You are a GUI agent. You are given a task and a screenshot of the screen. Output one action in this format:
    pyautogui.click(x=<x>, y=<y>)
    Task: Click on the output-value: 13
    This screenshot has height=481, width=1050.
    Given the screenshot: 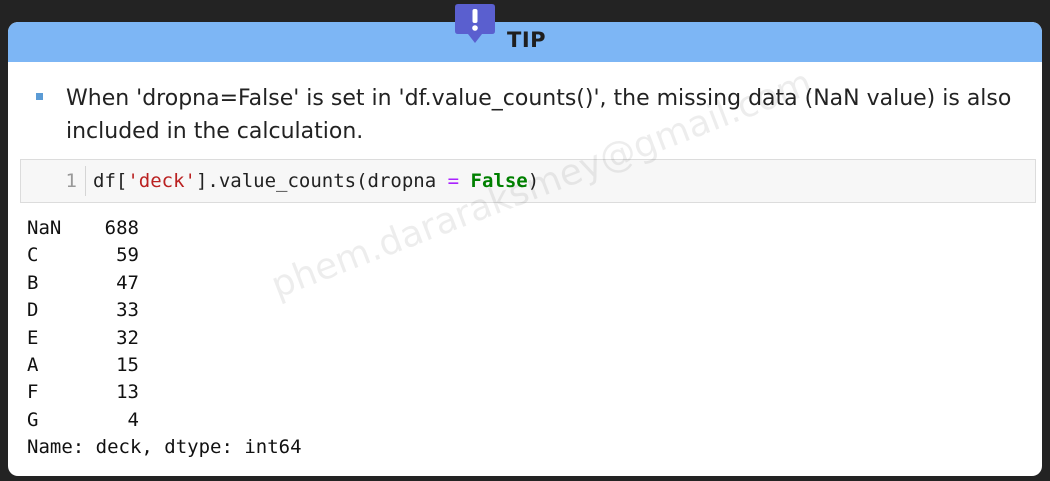 What is the action you would take?
    pyautogui.click(x=127, y=392)
    